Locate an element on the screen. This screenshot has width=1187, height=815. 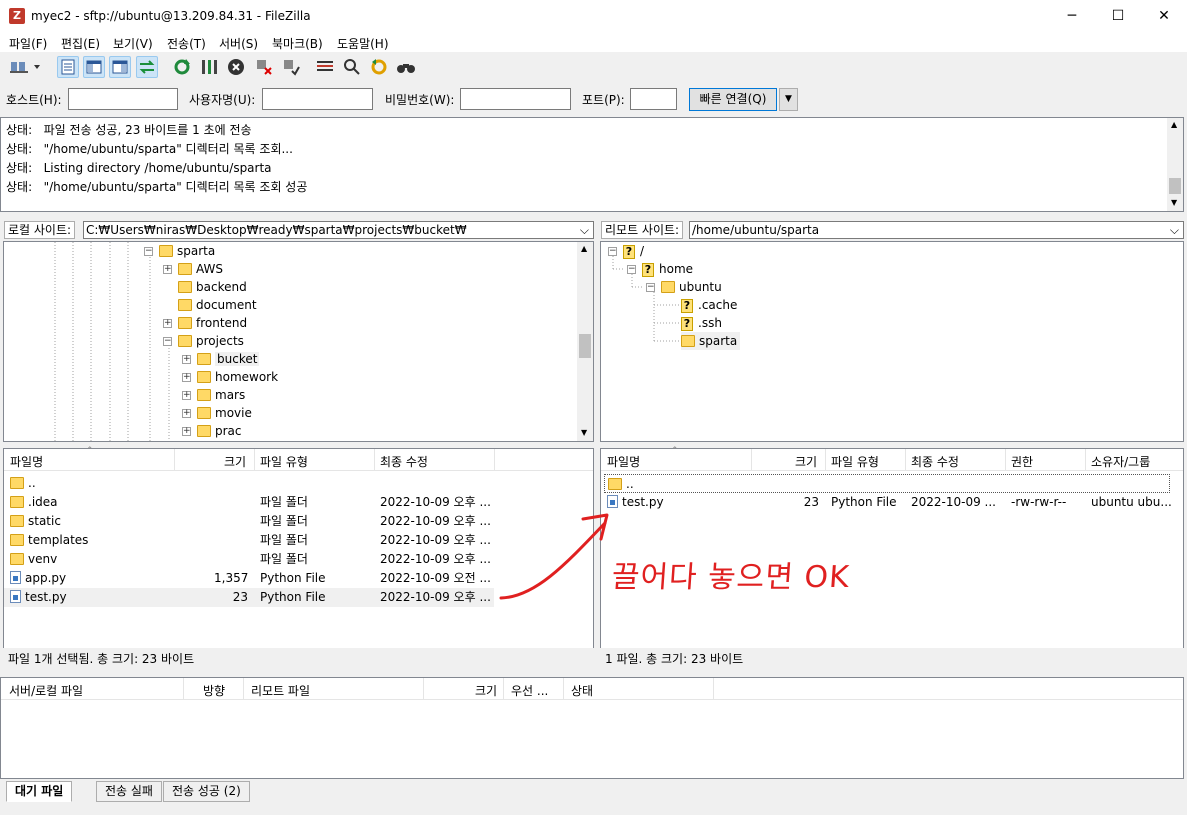
maximize-button: ☐ is located at coordinates (1118, 16).